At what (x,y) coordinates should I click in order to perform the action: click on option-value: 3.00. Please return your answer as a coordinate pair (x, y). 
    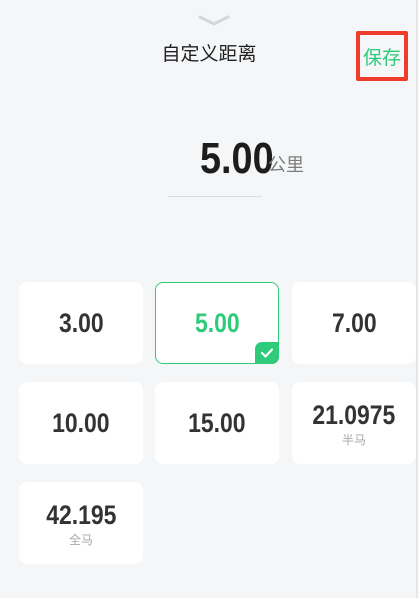
    Looking at the image, I should click on (81, 323).